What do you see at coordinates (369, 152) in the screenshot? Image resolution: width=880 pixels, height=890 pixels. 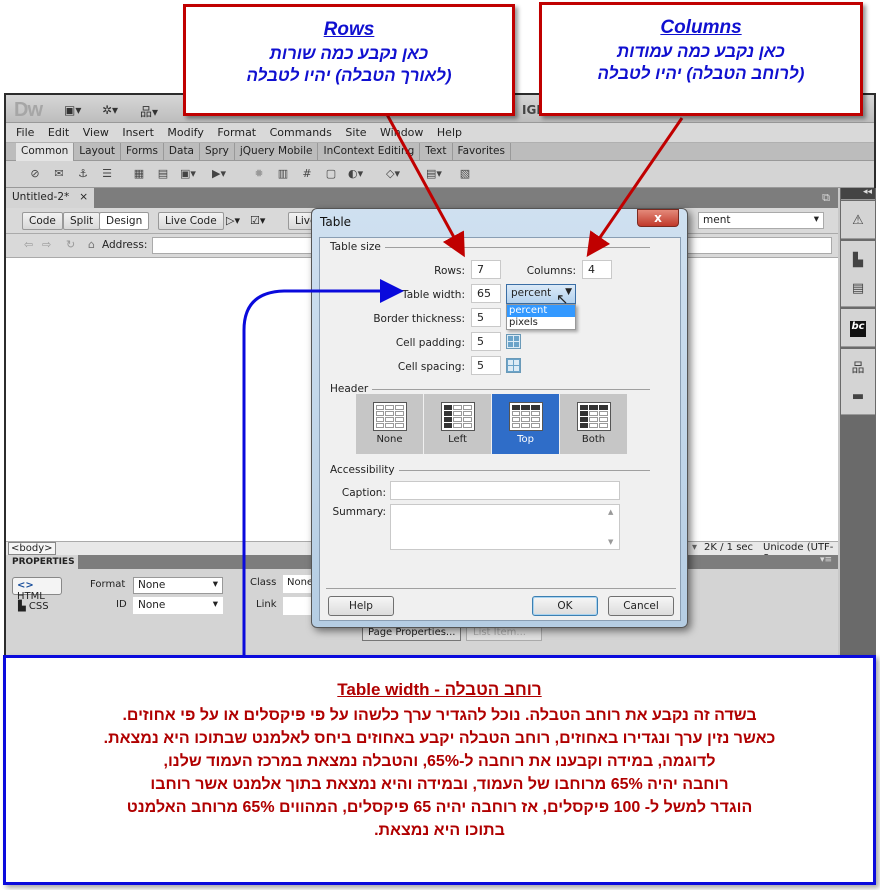 I see `tab-incontext-editing: InContext Editing` at bounding box center [369, 152].